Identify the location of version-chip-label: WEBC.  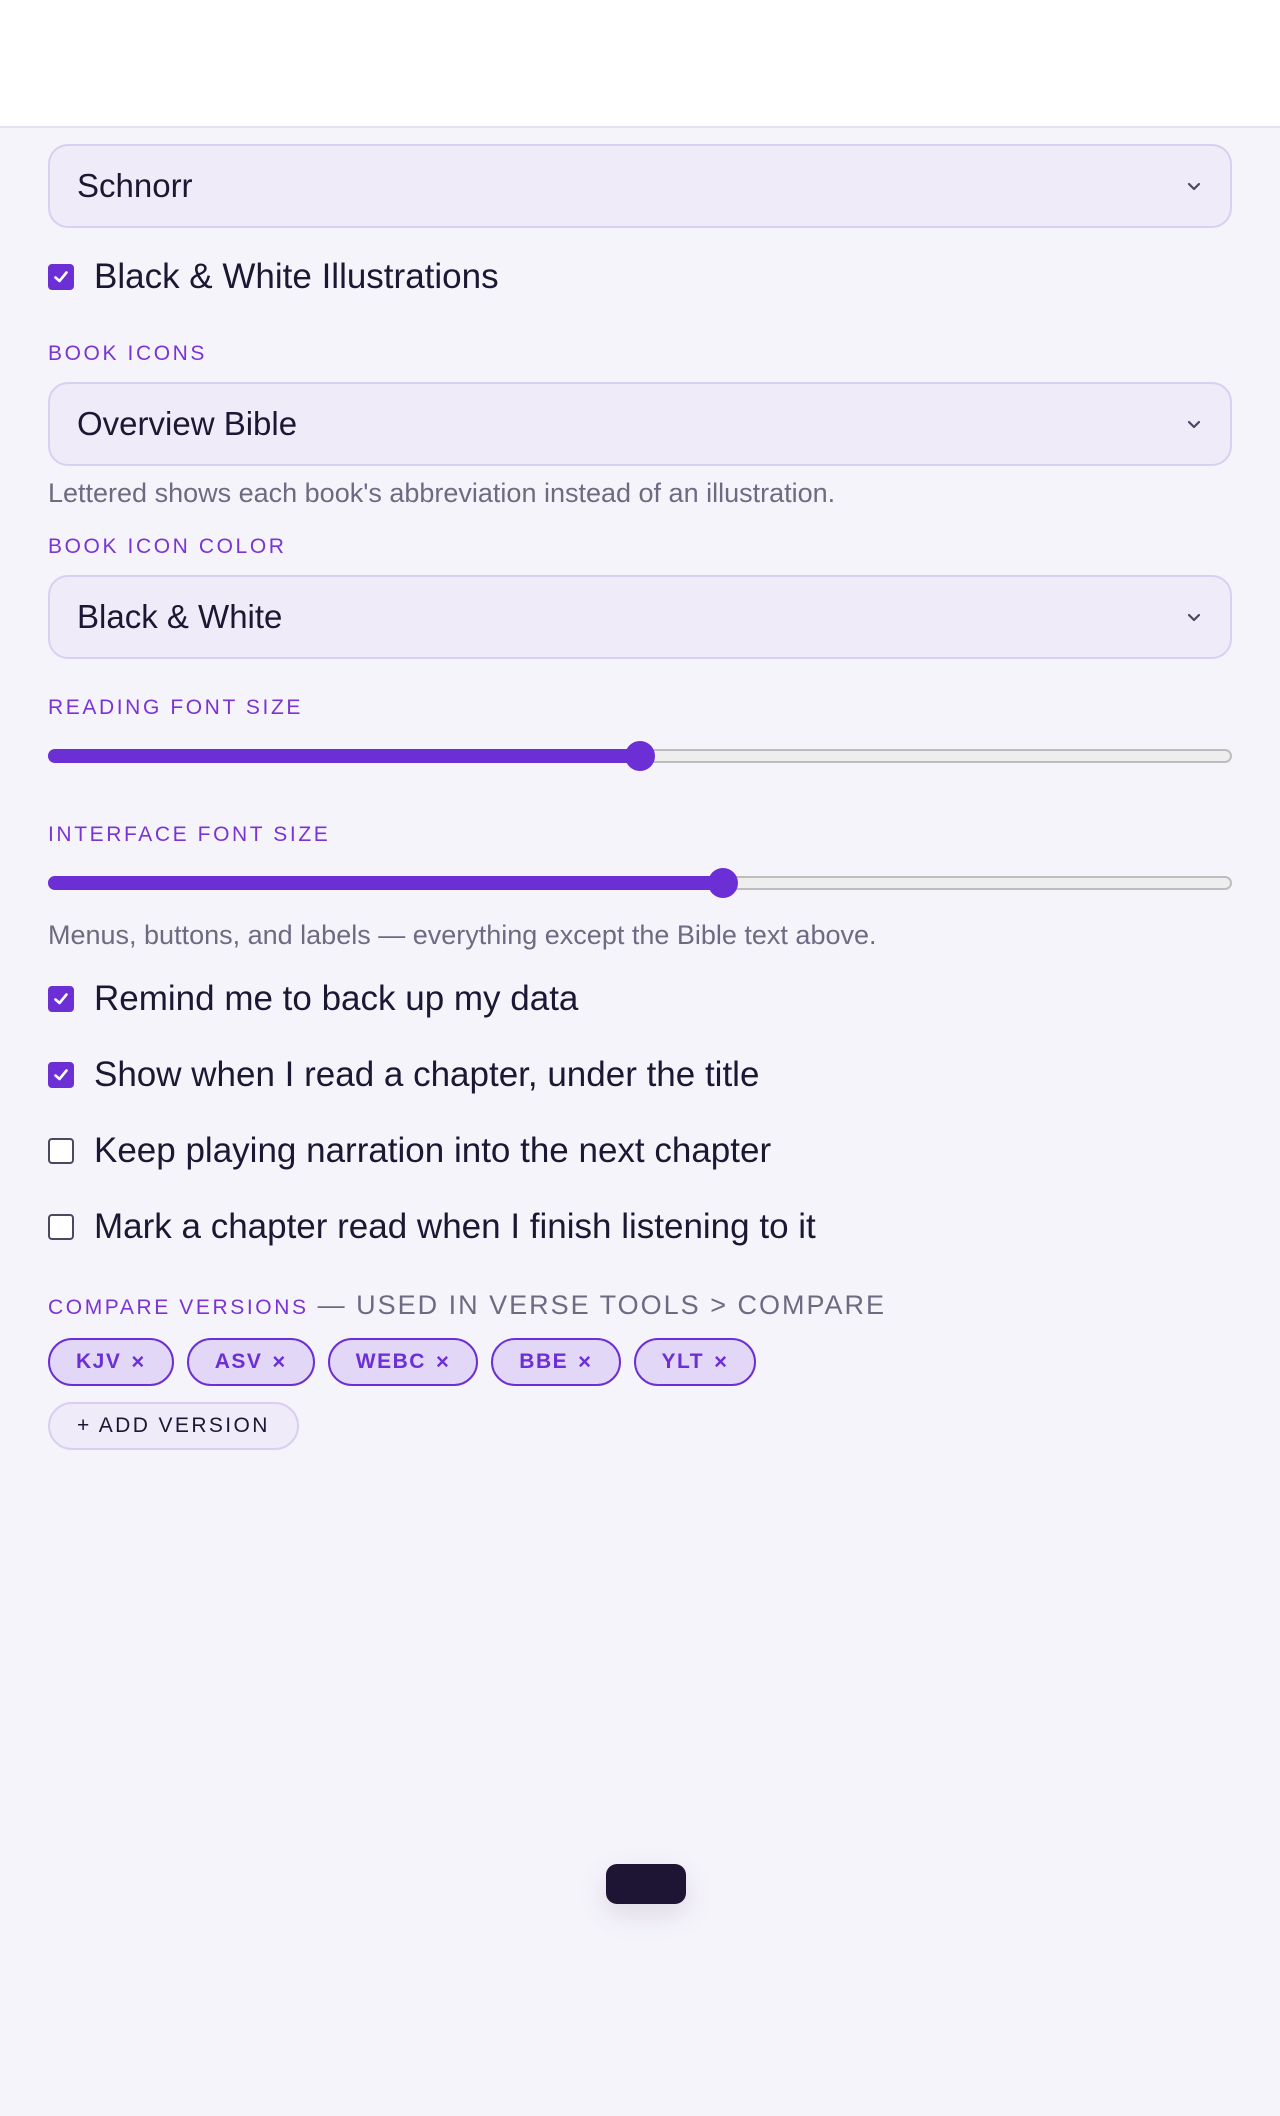
(390, 1361).